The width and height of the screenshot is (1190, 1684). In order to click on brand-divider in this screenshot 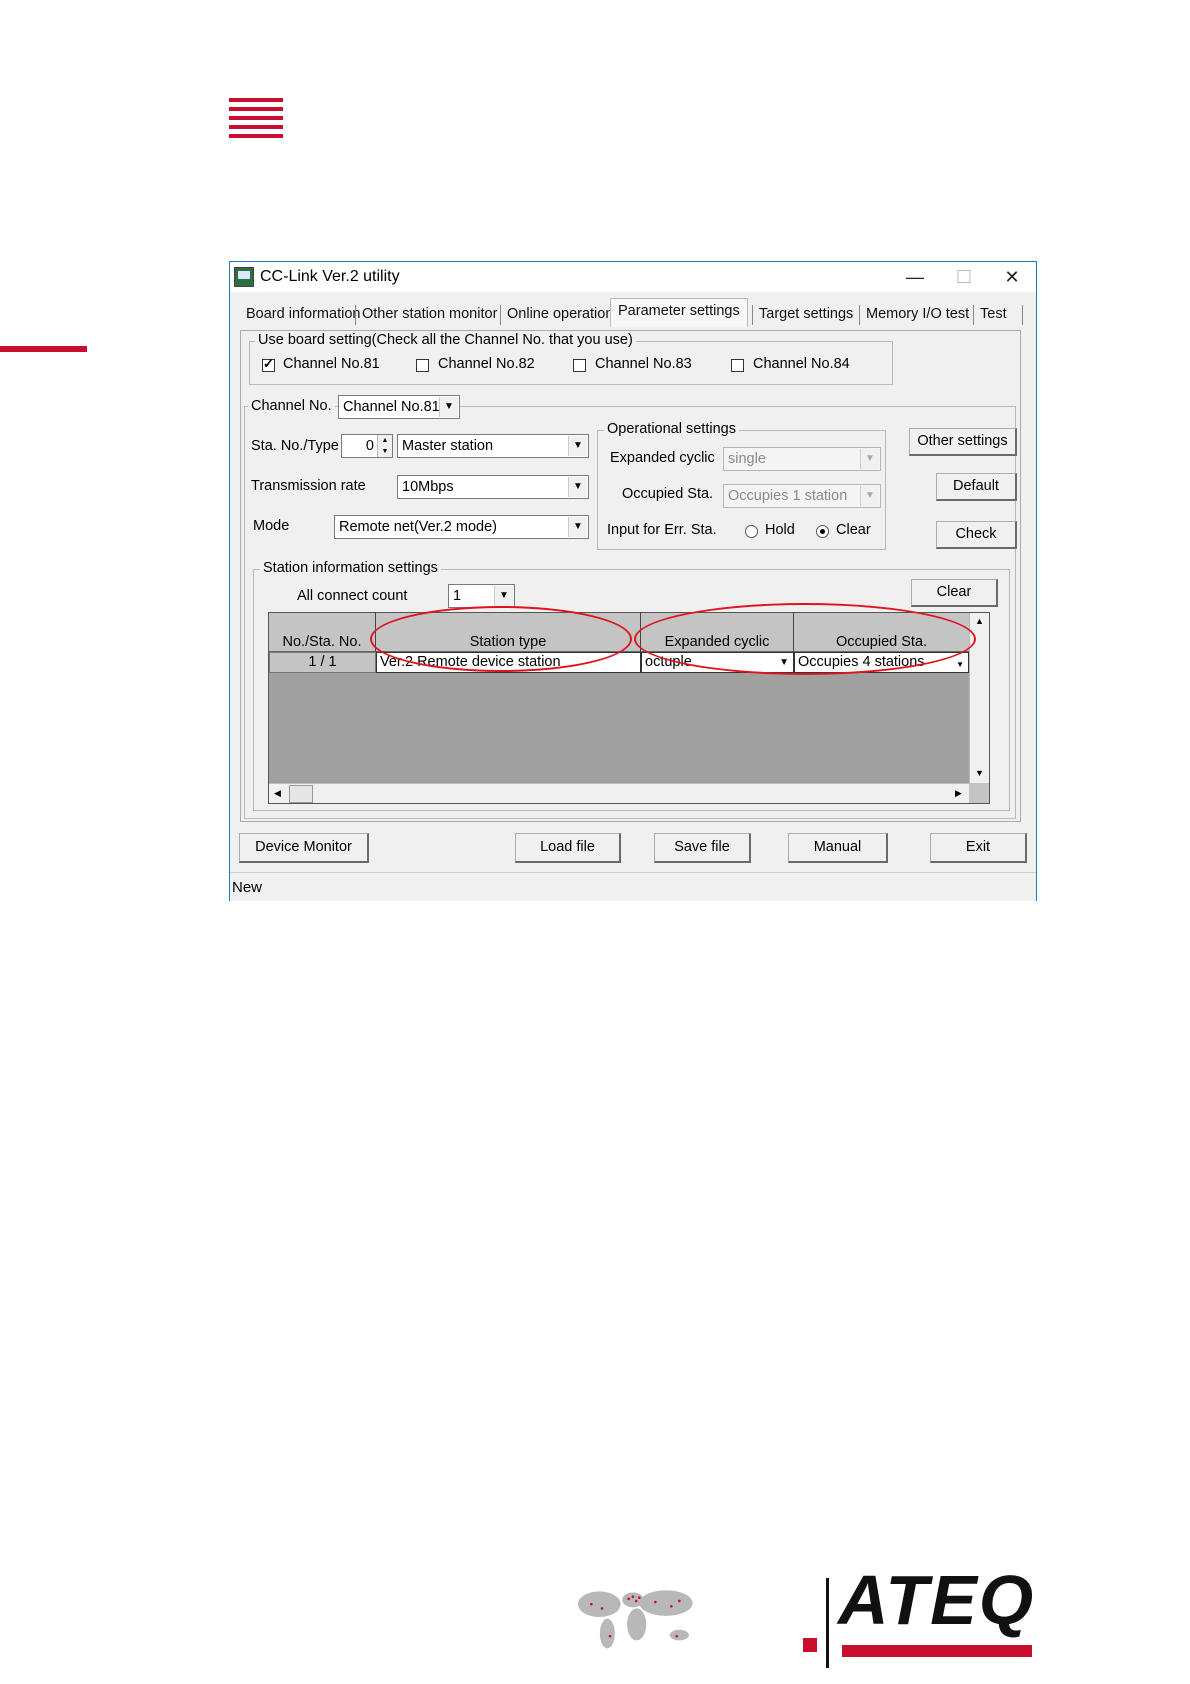, I will do `click(827, 1623)`.